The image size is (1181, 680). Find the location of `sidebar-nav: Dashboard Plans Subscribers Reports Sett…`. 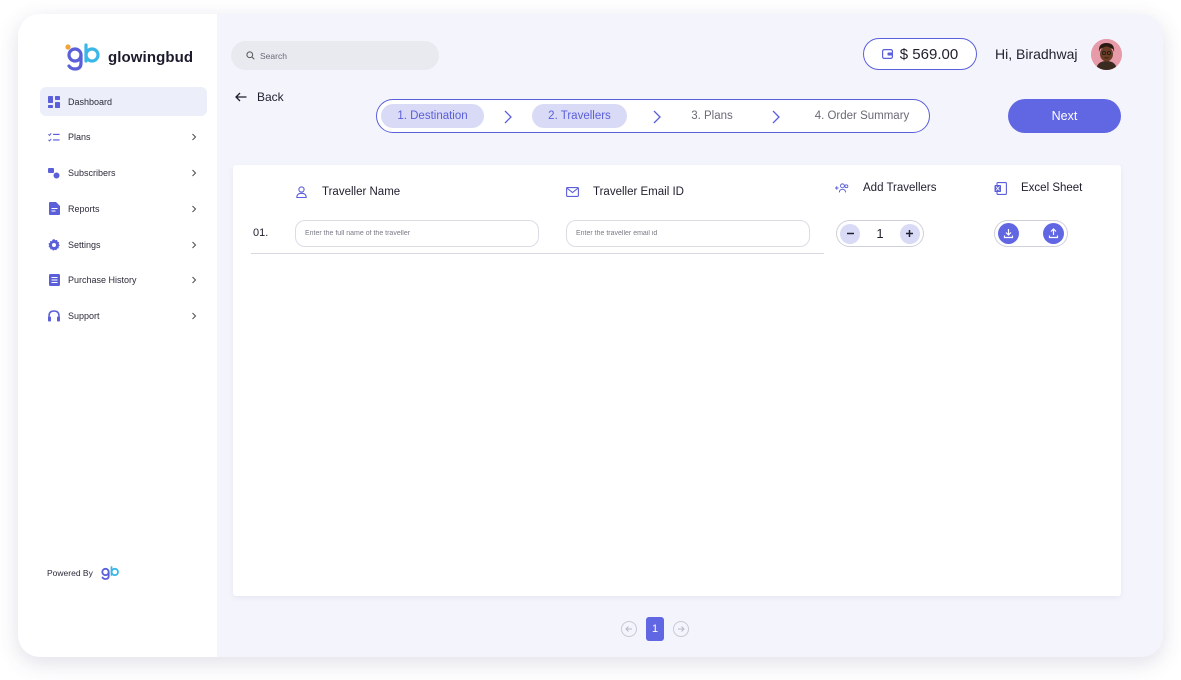

sidebar-nav: Dashboard Plans Subscribers Reports Sett… is located at coordinates (123, 212).